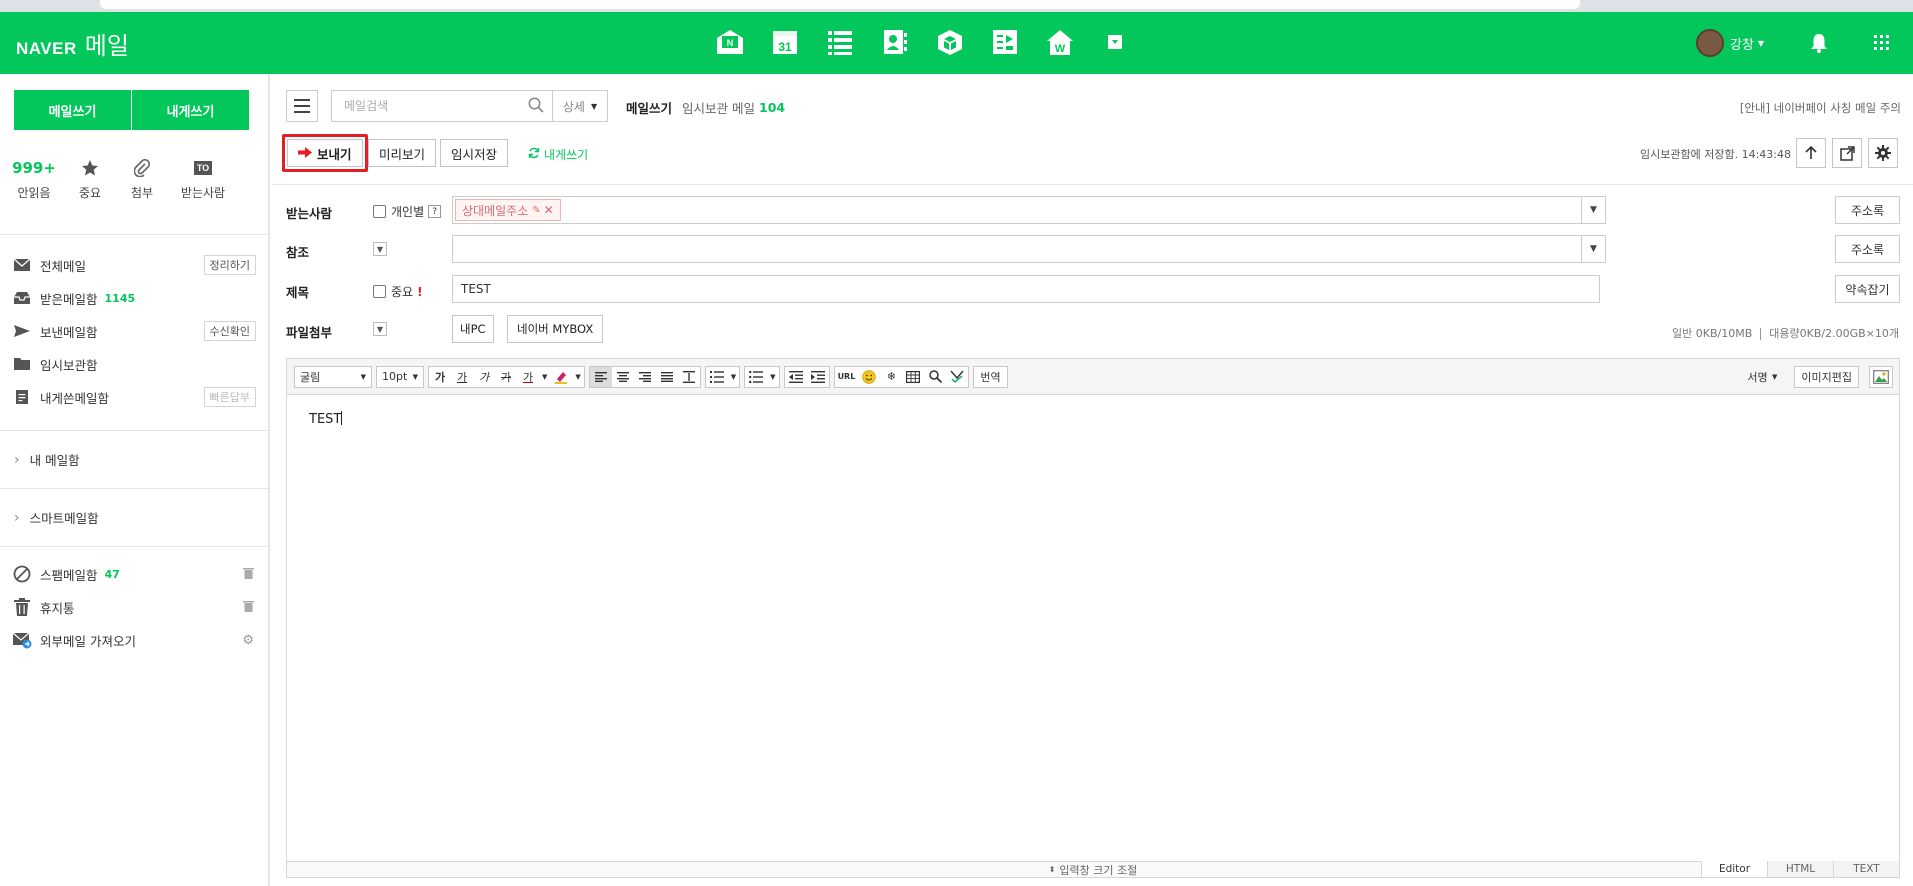  What do you see at coordinates (134, 331) in the screenshot?
I see `mailbox-sent: 보낸메일함 수신확인` at bounding box center [134, 331].